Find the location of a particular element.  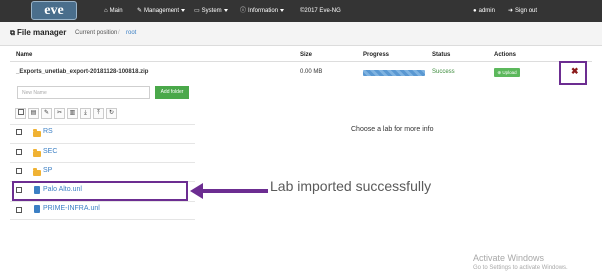

watermark-subtitle: Go to Settings to activate Windows. is located at coordinates (520, 268).